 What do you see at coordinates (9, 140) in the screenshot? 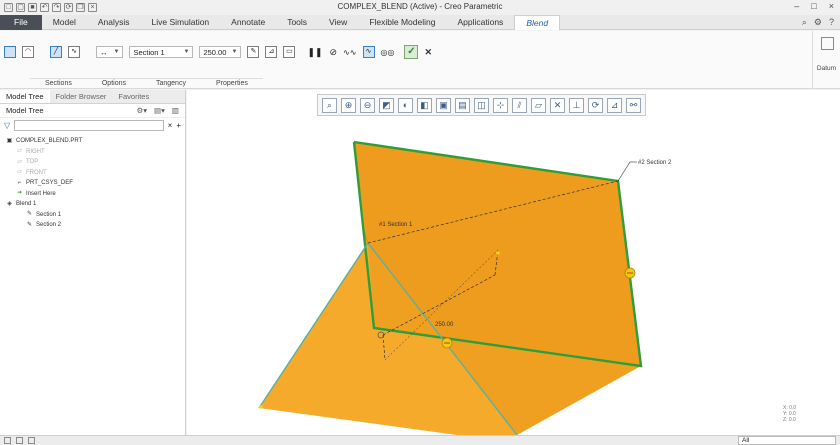
I see `part-icon: ▣` at bounding box center [9, 140].